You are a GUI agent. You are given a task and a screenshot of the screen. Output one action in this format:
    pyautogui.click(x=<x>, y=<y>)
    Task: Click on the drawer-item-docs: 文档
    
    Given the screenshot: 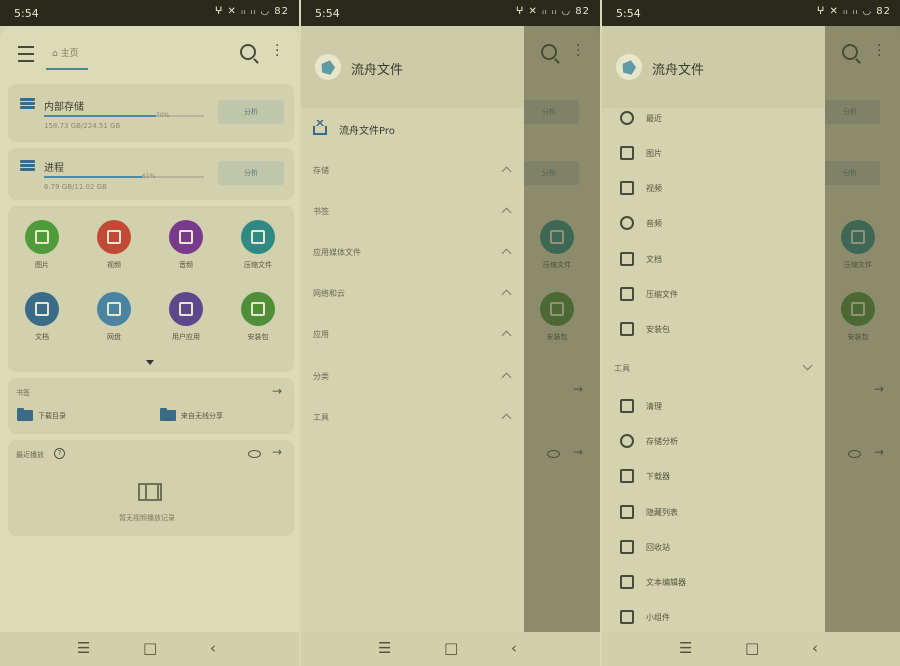 What is the action you would take?
    pyautogui.click(x=654, y=259)
    